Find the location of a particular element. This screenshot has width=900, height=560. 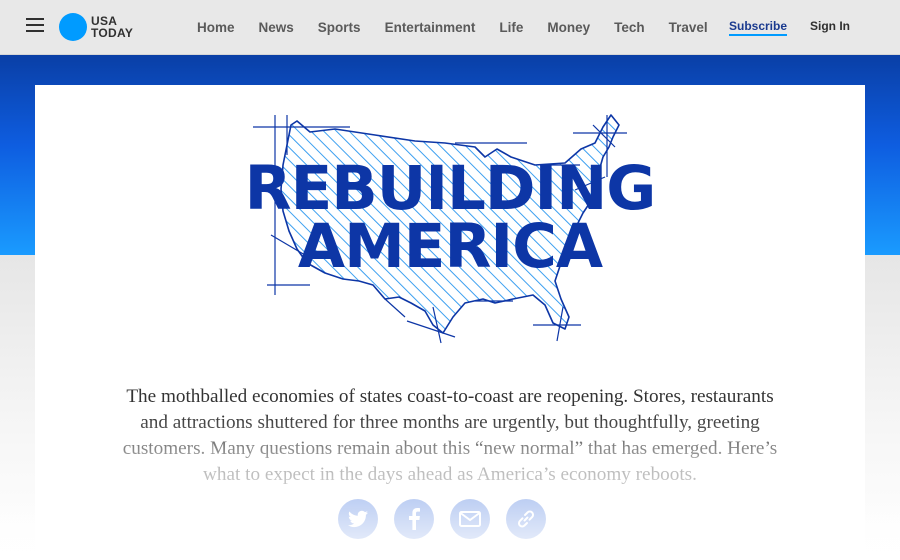

nav-item-sports: Sports is located at coordinates (339, 27).